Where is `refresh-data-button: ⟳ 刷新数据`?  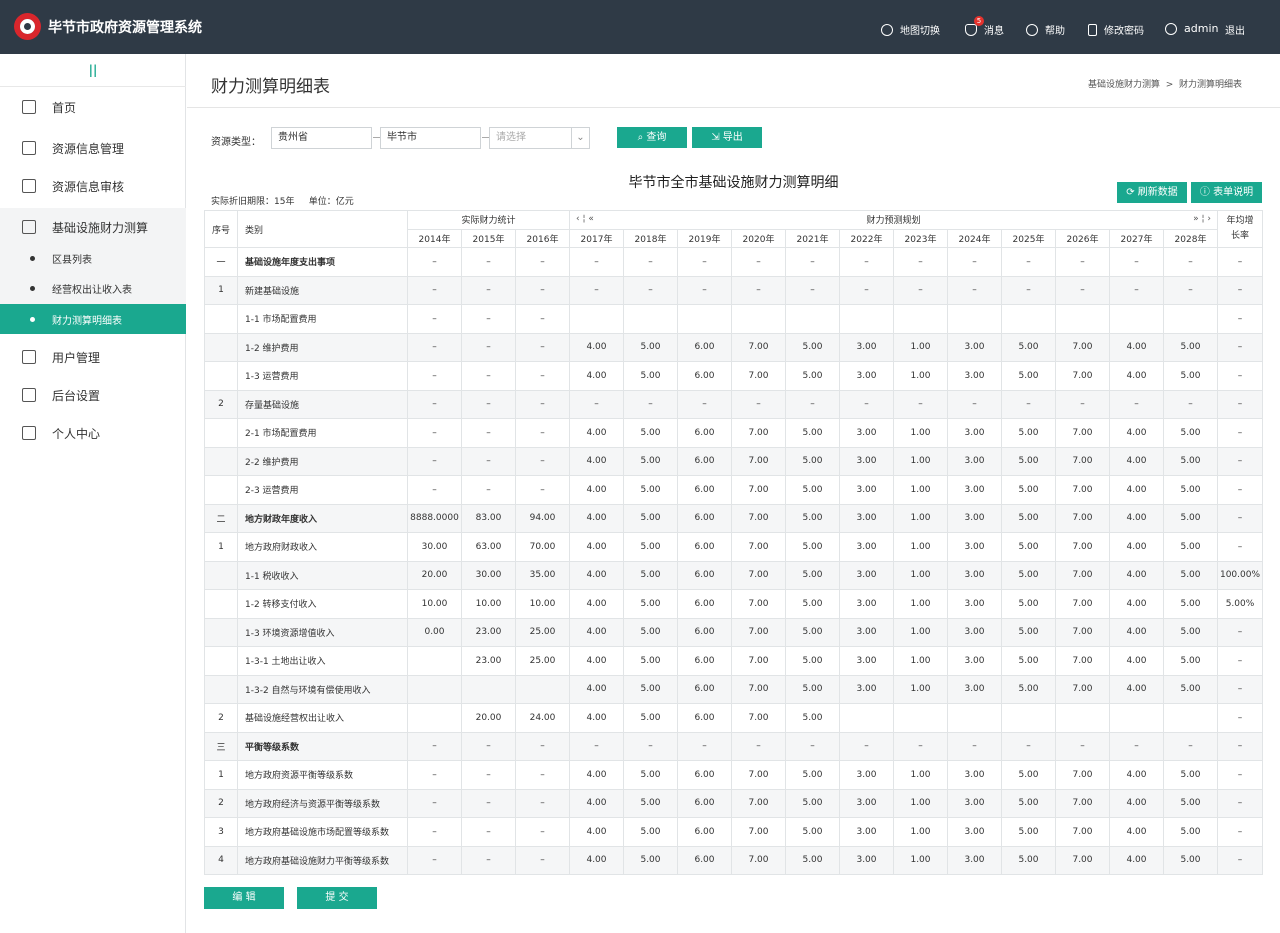
refresh-data-button: ⟳ 刷新数据 is located at coordinates (1152, 192).